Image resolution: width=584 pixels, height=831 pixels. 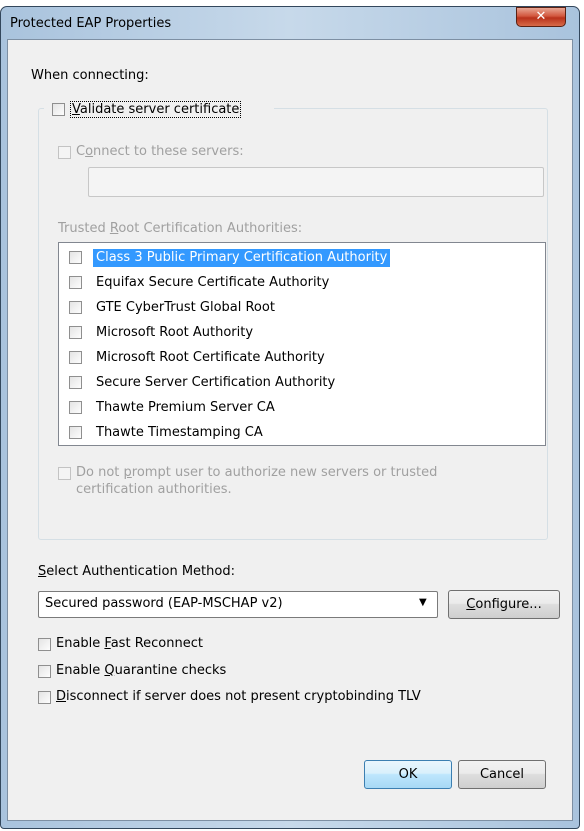 What do you see at coordinates (210, 357) in the screenshot?
I see `ca-name: Microsoft Root Certificate Authority` at bounding box center [210, 357].